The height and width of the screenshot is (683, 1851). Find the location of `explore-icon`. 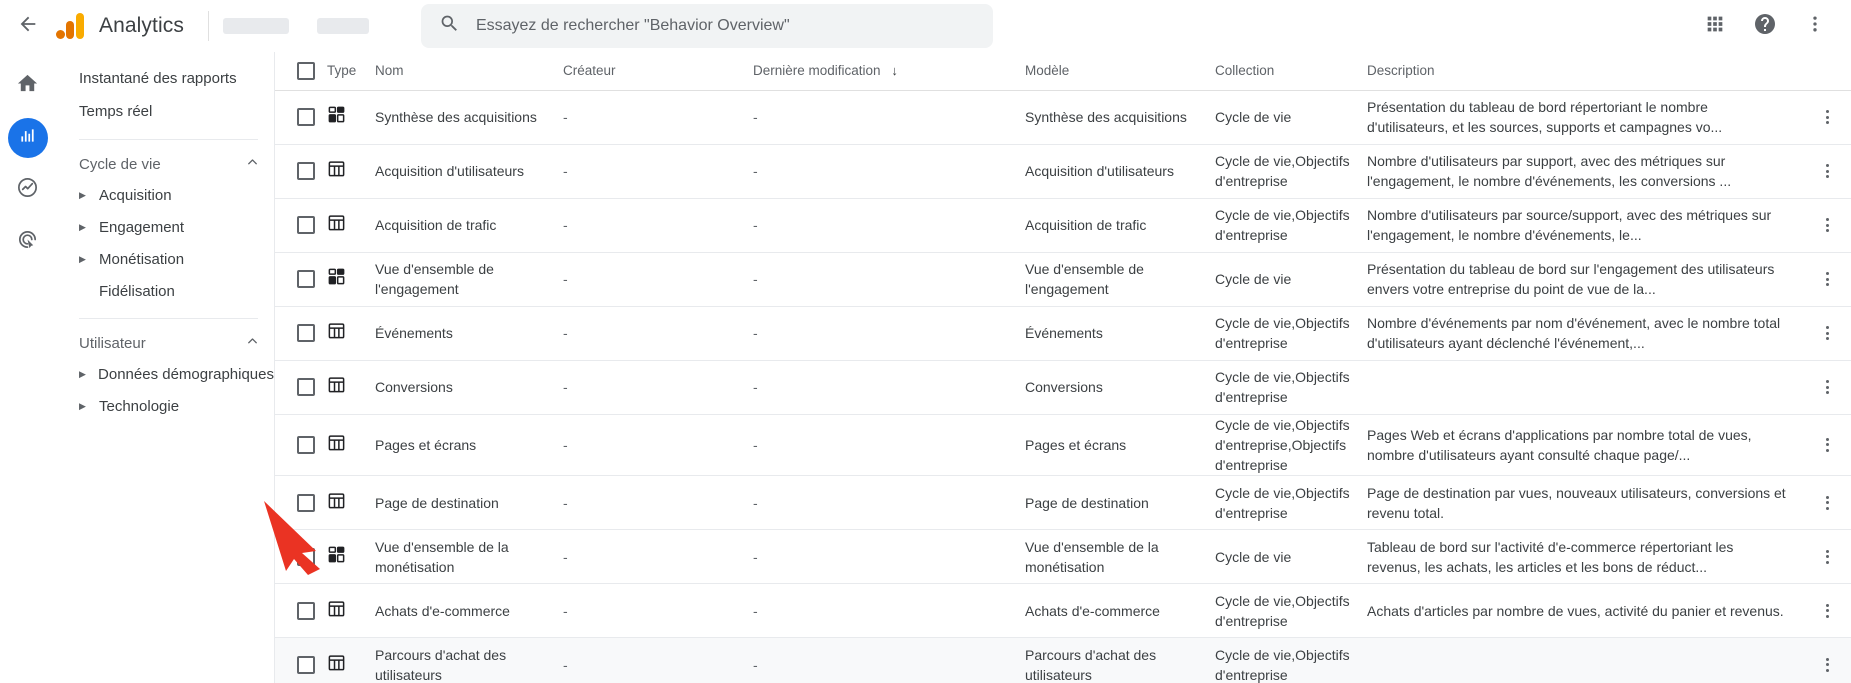

explore-icon is located at coordinates (27, 190).